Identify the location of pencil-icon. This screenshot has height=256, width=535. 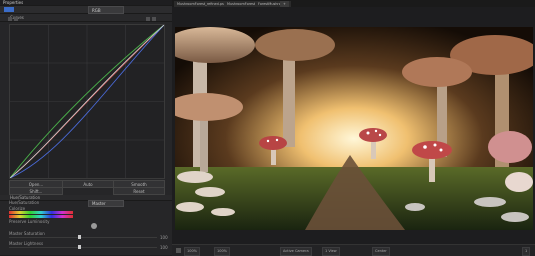
(16, 19).